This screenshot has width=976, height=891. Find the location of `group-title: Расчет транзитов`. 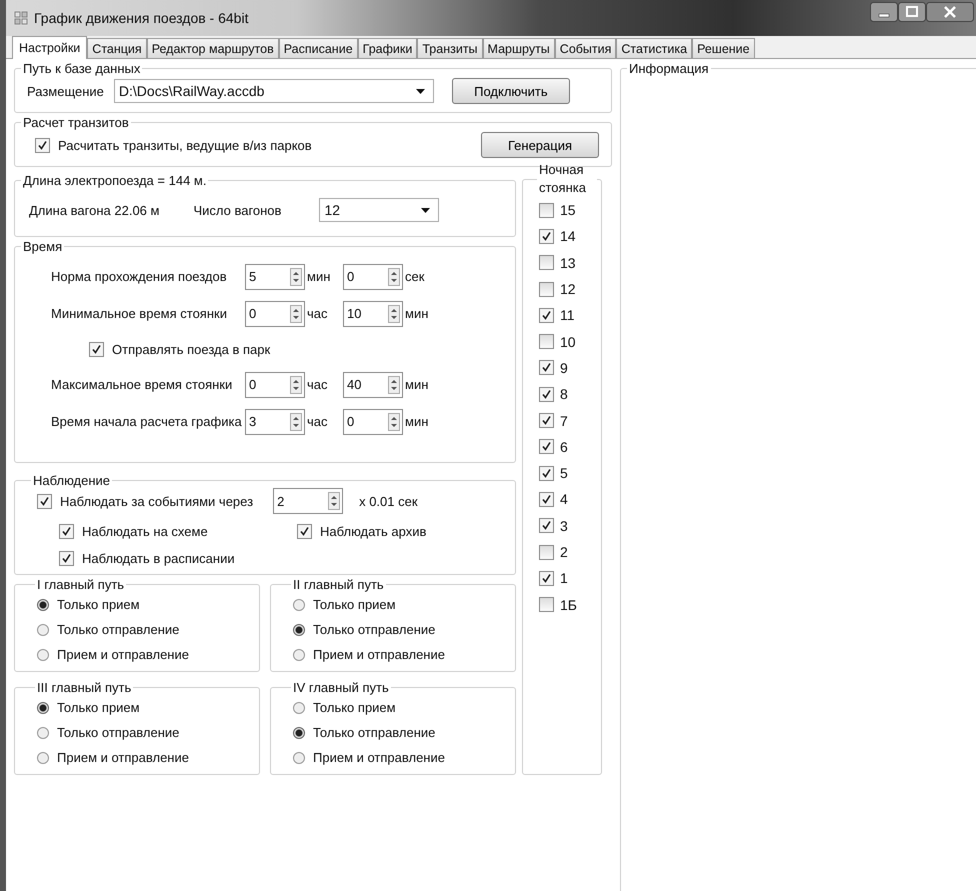

group-title: Расчет транзитов is located at coordinates (76, 122).